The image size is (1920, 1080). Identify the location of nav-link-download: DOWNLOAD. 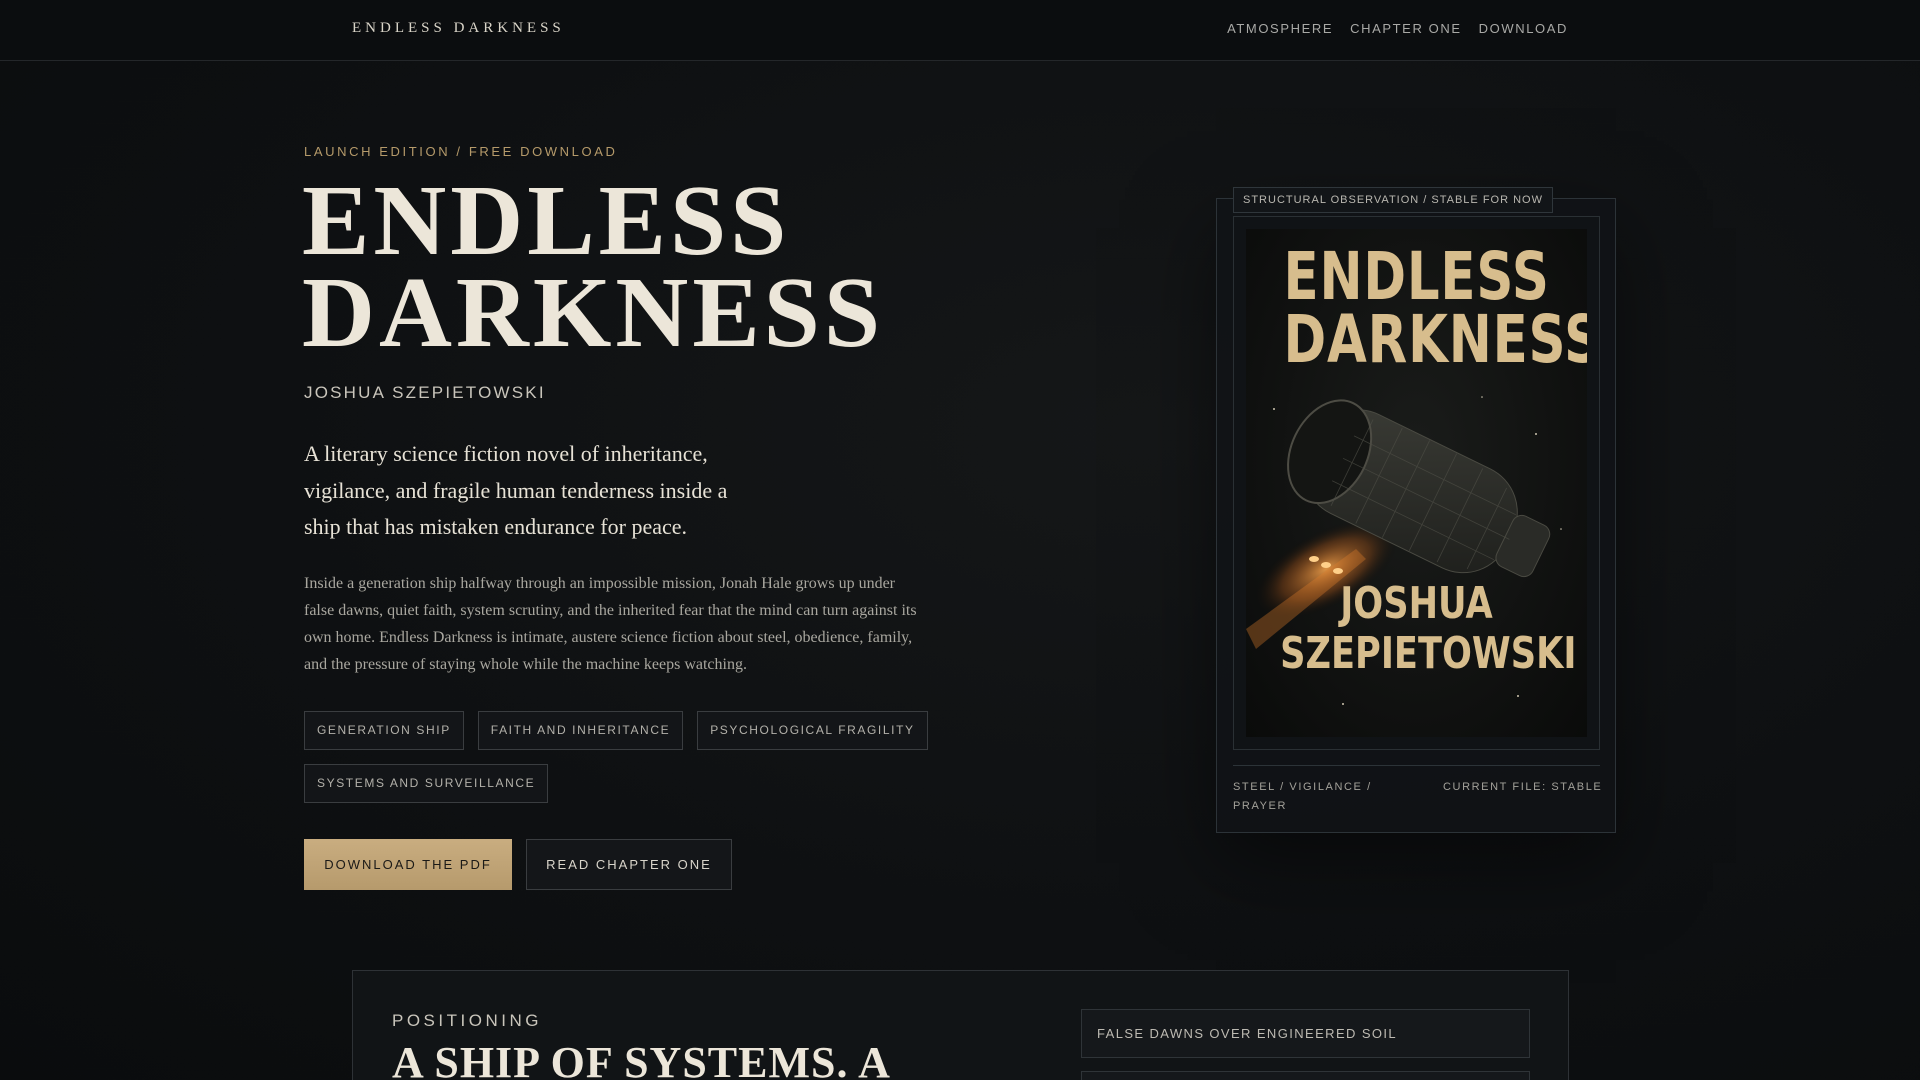
(1523, 28).